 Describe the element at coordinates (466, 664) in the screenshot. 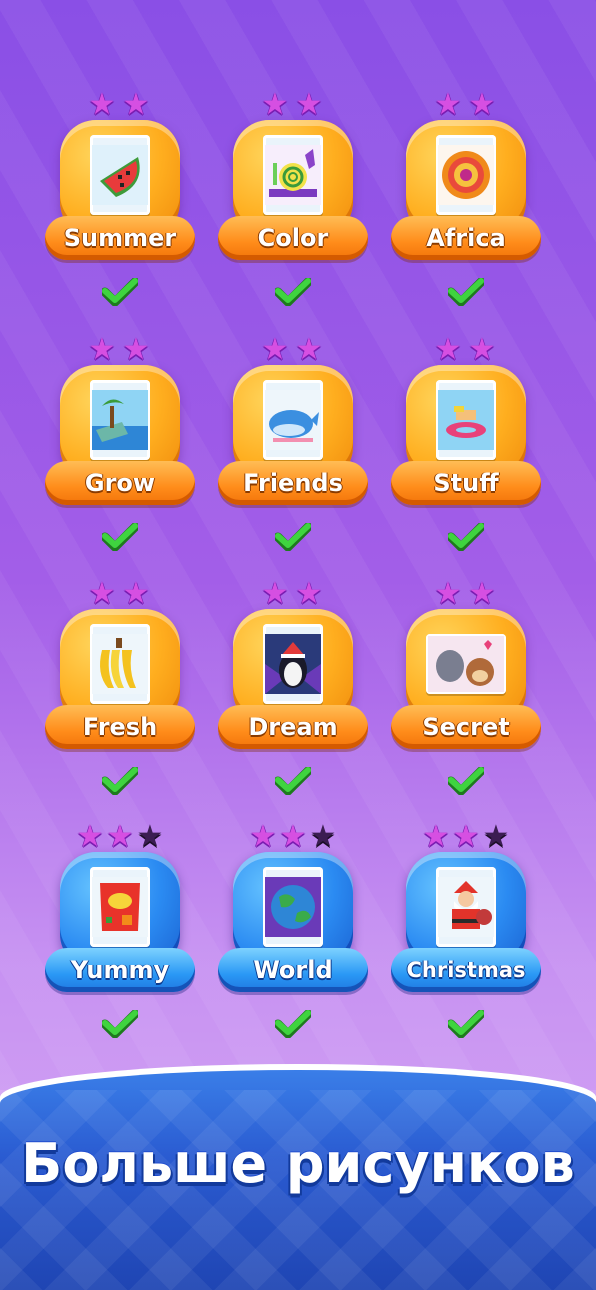

I see `dogs-icon` at that location.